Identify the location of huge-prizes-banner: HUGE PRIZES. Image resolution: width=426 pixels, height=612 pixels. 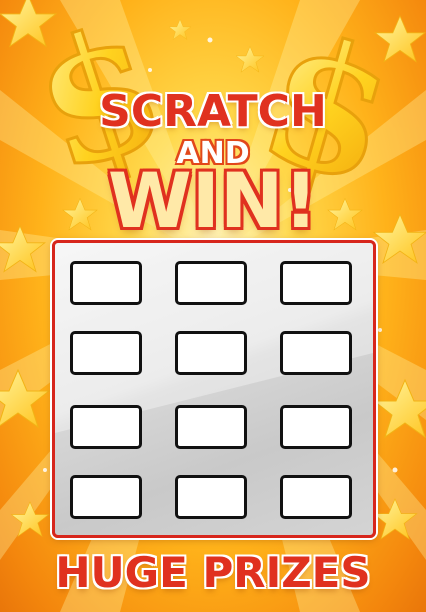
(213, 572).